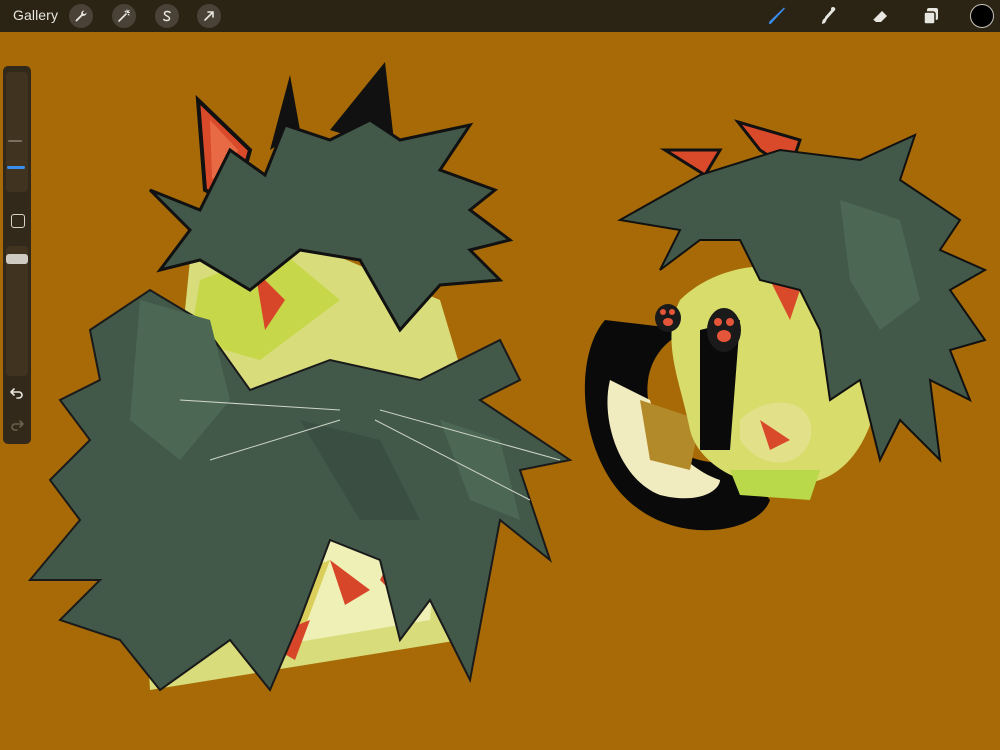  Describe the element at coordinates (880, 16) in the screenshot. I see `eraser-icon` at that location.